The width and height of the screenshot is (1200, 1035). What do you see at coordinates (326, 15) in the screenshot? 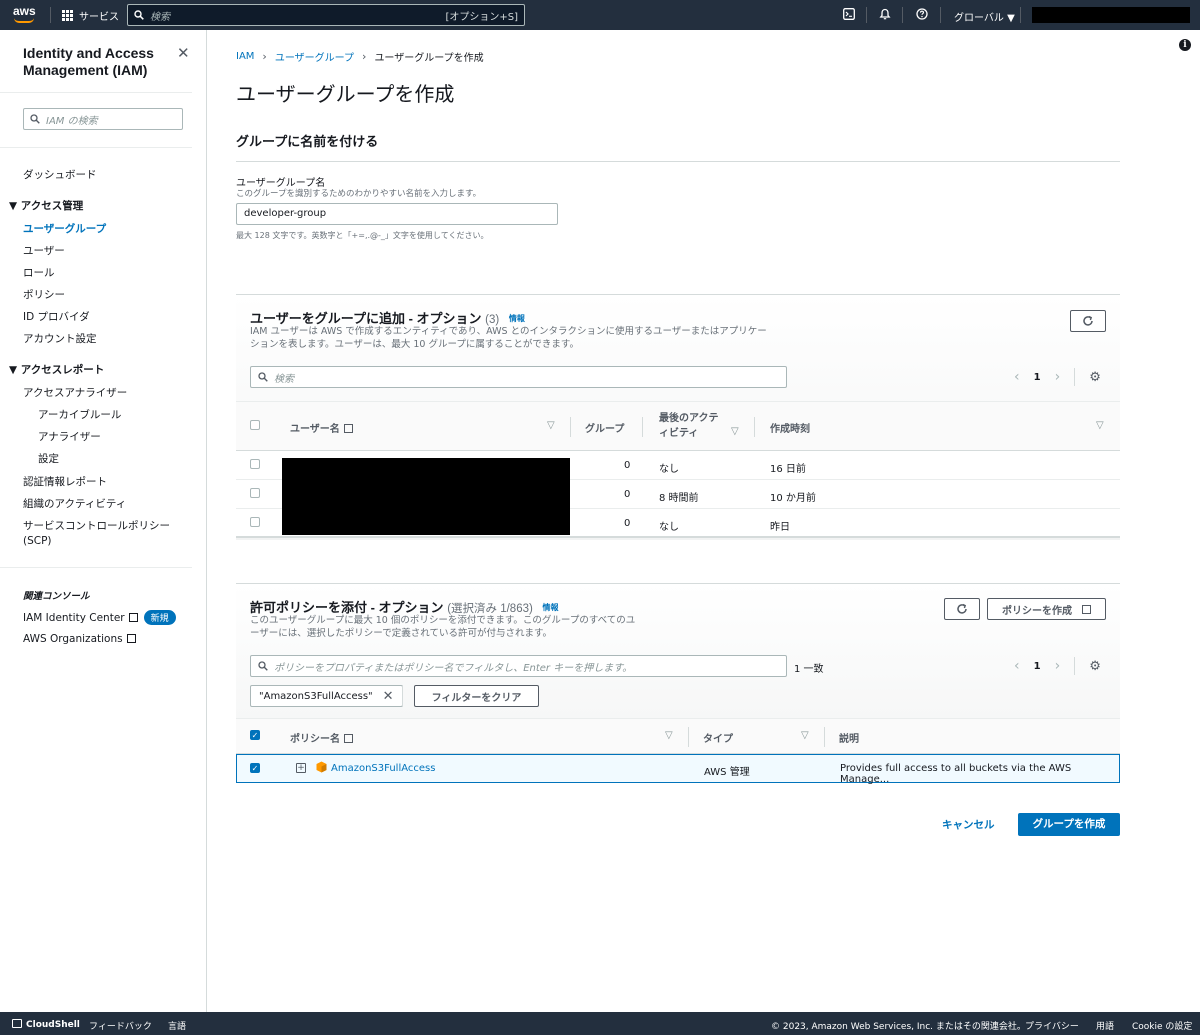
I see `global-search-input: 検索 [オプション+S]` at bounding box center [326, 15].